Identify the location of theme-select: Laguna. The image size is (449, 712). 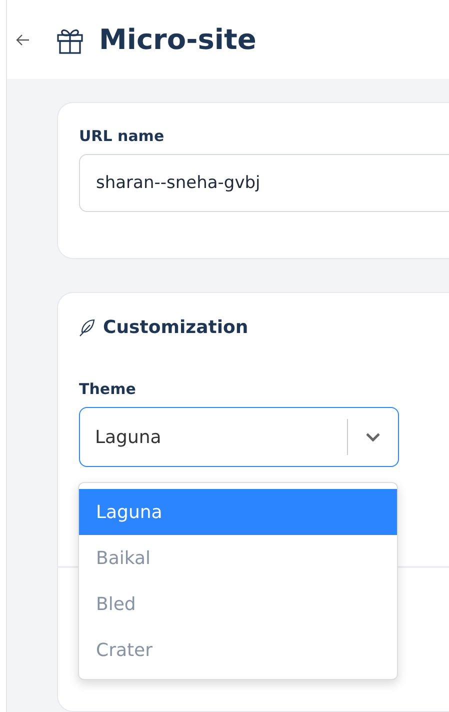
(239, 437).